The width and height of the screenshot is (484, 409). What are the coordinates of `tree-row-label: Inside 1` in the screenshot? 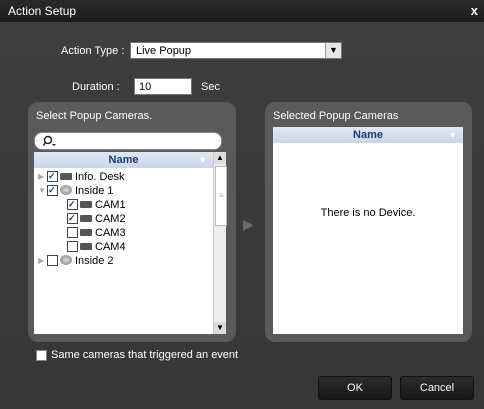 It's located at (94, 191).